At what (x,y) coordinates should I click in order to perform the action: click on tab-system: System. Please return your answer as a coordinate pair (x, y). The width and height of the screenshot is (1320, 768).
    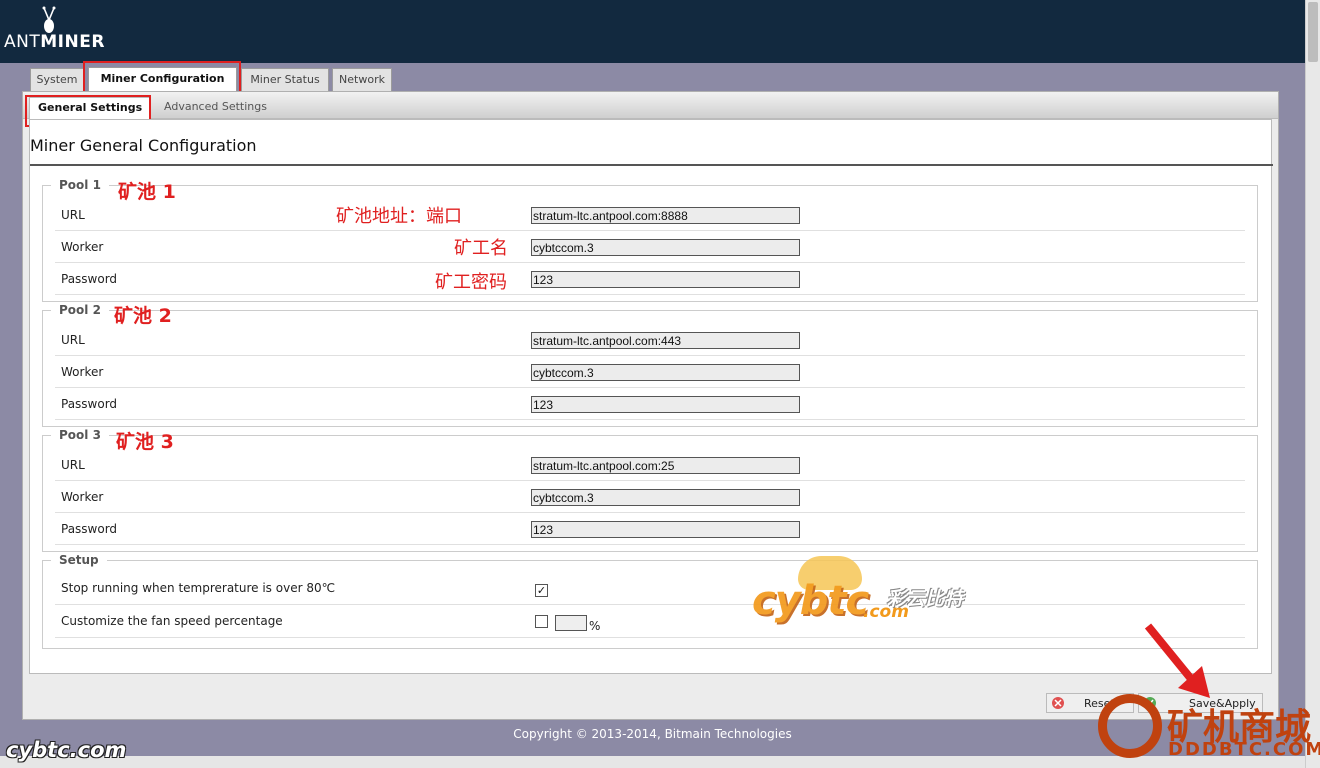
    Looking at the image, I should click on (57, 79).